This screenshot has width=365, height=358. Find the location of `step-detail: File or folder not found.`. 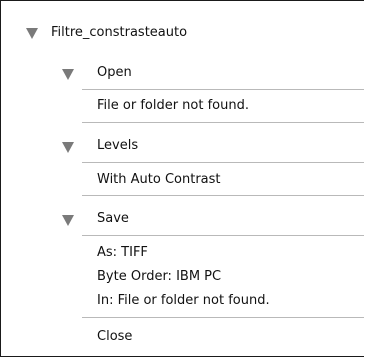

step-detail: File or folder not found. is located at coordinates (173, 105).